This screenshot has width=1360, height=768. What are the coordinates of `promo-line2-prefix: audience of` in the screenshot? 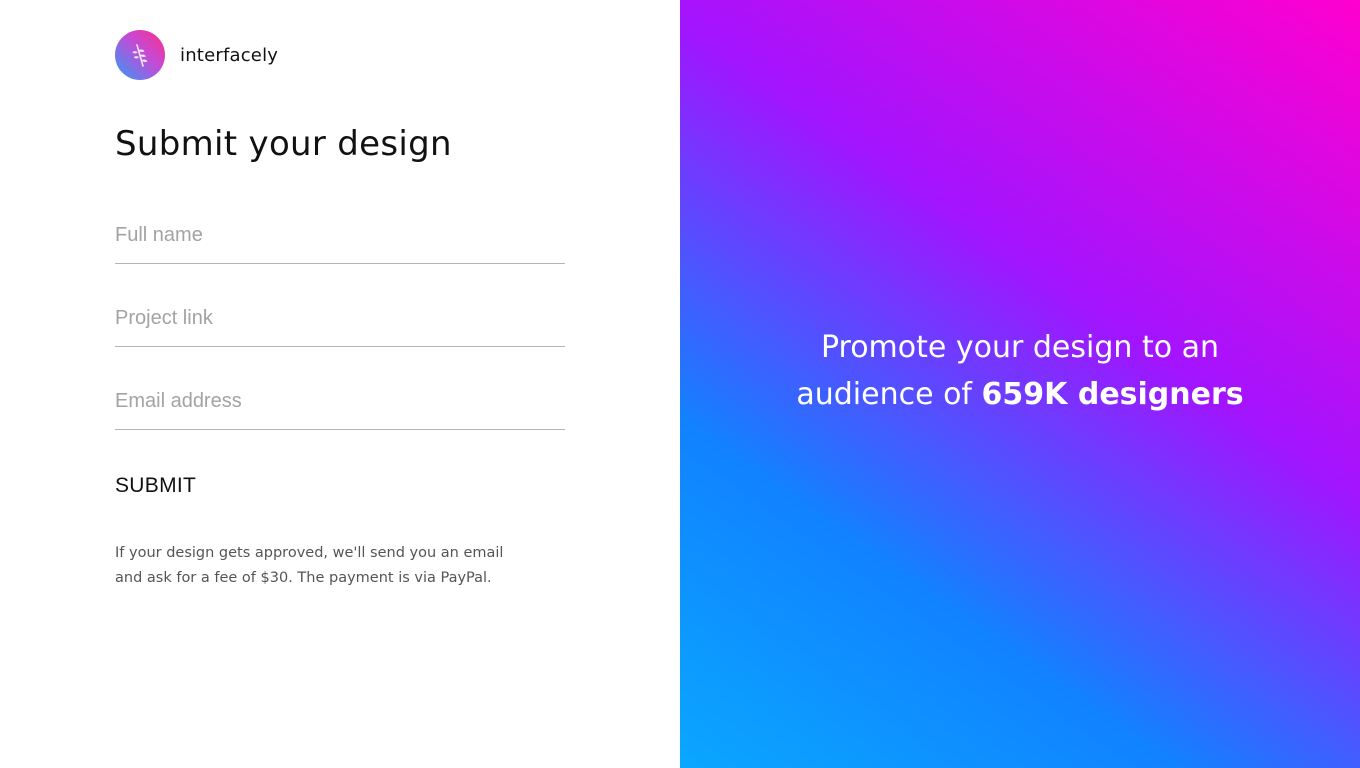 It's located at (889, 394).